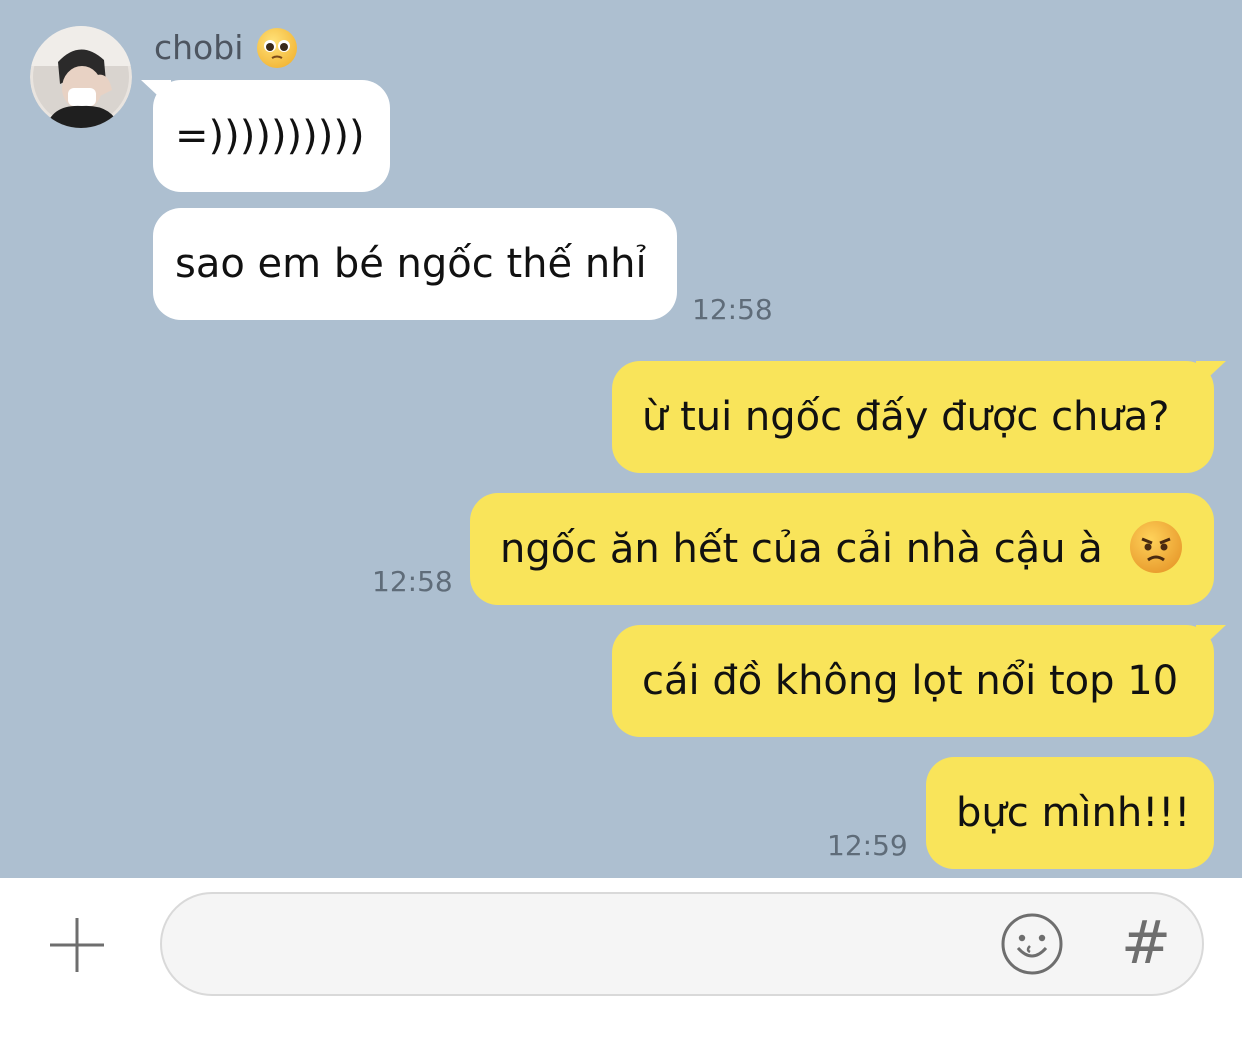 This screenshot has height=1056, width=1242. I want to click on hash-icon: #, so click(1146, 943).